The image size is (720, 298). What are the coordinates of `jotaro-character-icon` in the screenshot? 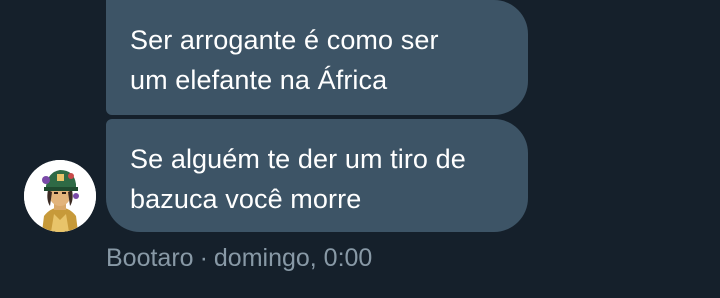 It's located at (60, 196).